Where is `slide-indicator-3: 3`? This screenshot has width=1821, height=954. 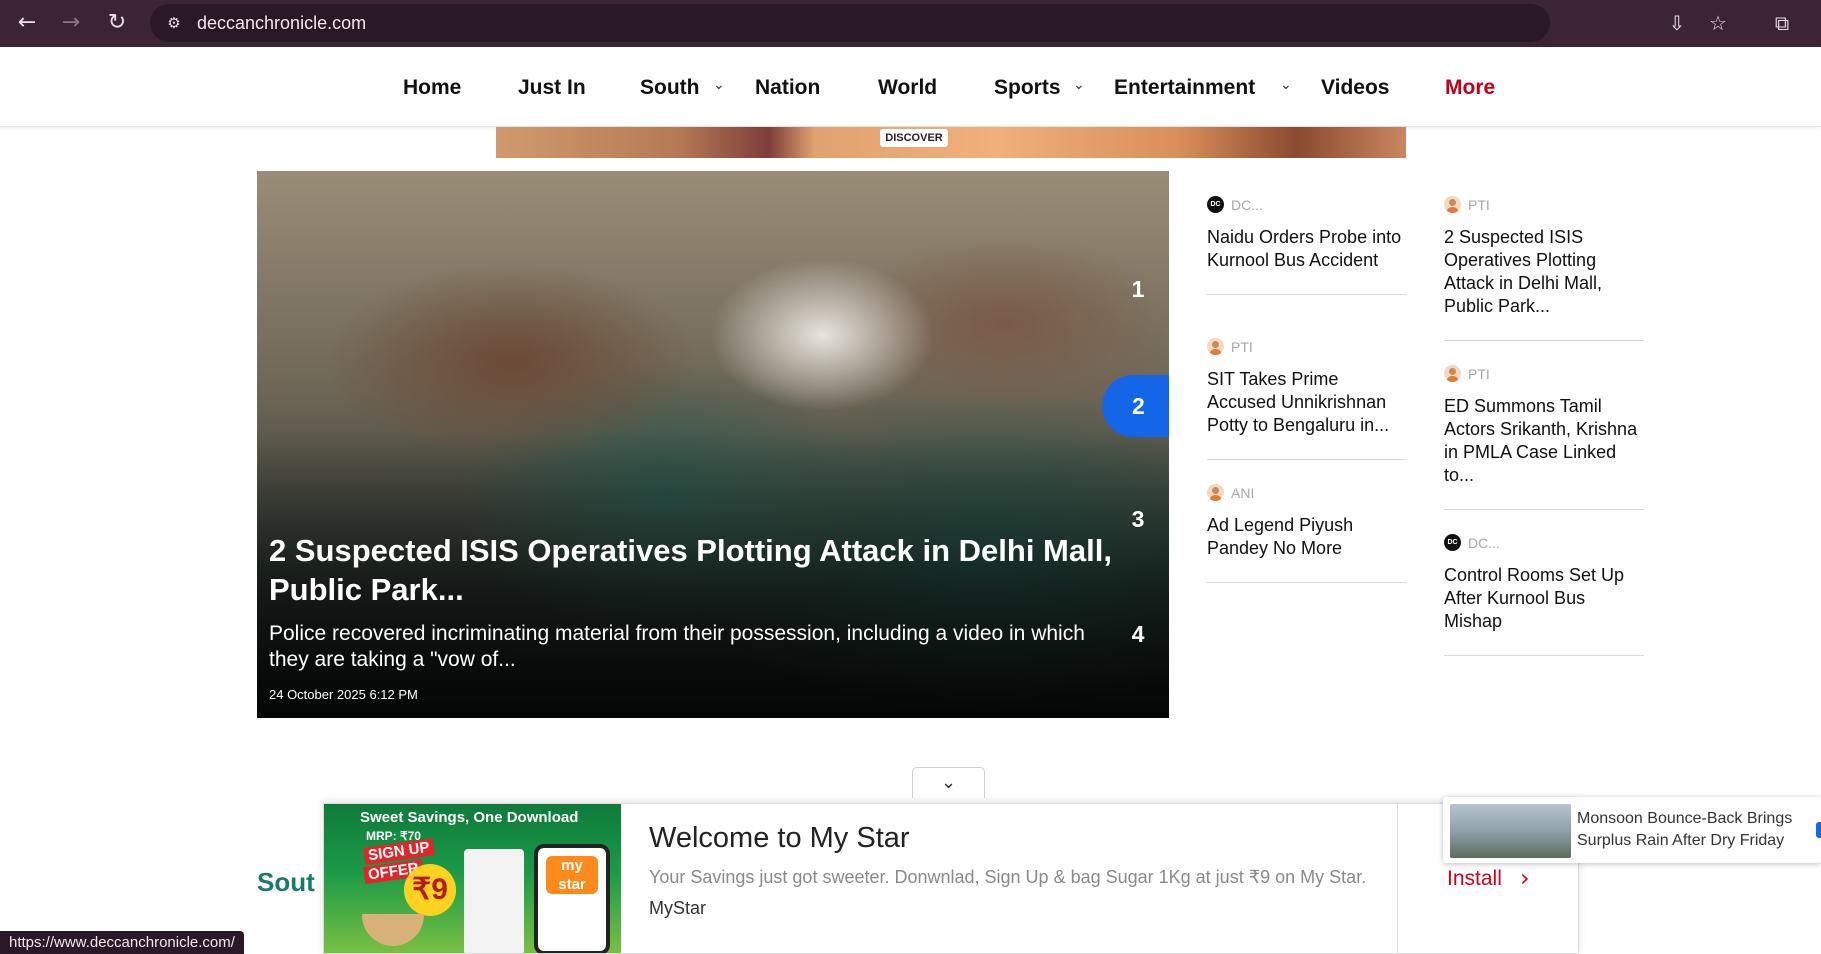 slide-indicator-3: 3 is located at coordinates (1138, 519).